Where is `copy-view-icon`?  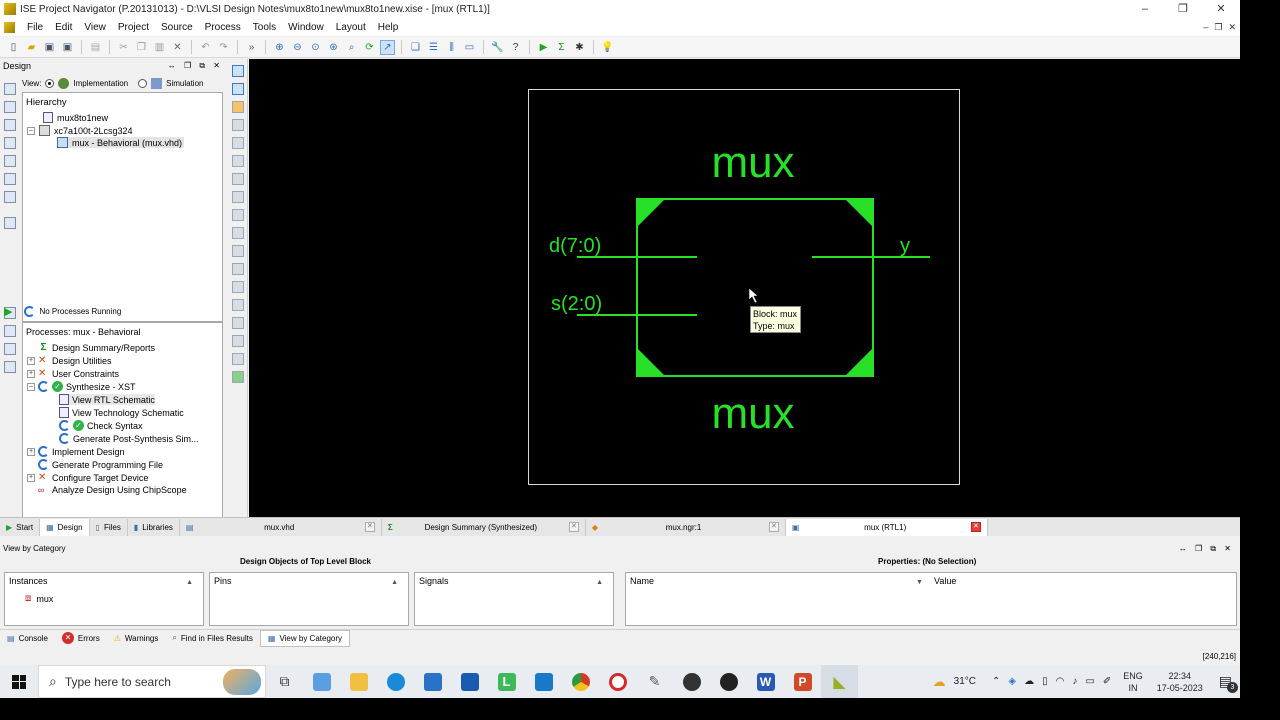 copy-view-icon is located at coordinates (238, 359).